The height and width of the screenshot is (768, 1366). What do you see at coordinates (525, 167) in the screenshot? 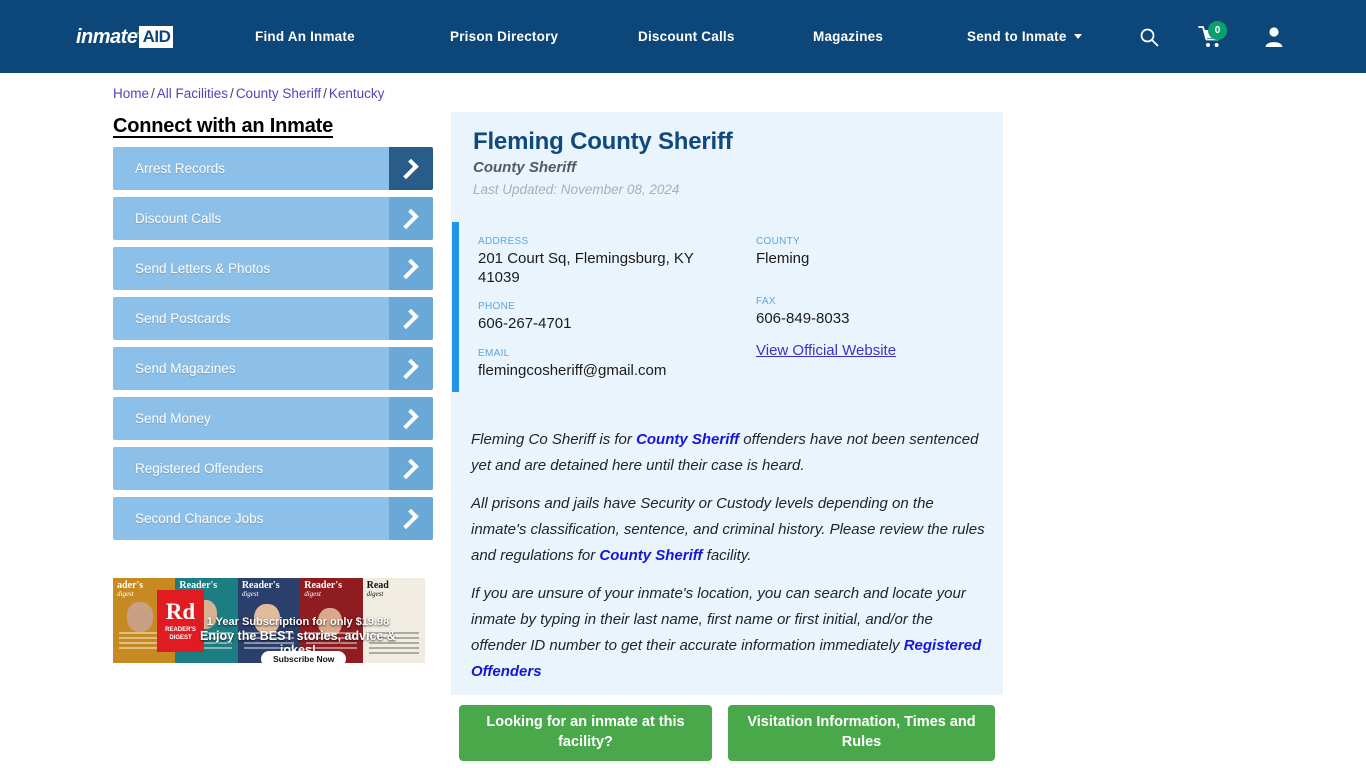
I see `facility-type: County Sheriff` at bounding box center [525, 167].